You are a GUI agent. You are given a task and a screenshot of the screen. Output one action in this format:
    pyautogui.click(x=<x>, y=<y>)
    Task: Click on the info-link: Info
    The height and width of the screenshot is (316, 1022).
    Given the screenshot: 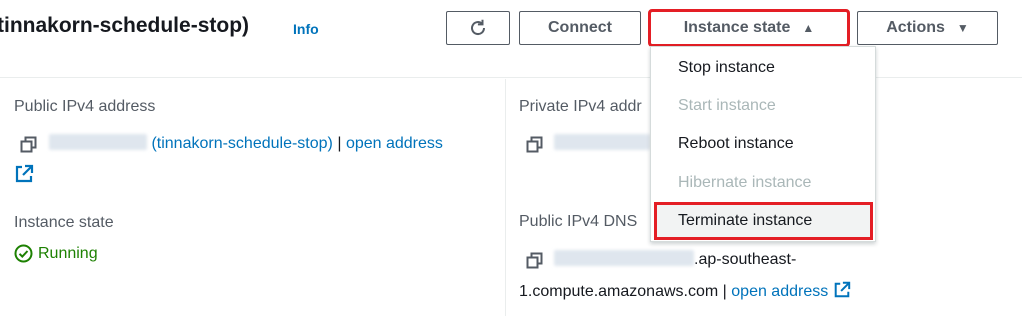 What is the action you would take?
    pyautogui.click(x=306, y=29)
    